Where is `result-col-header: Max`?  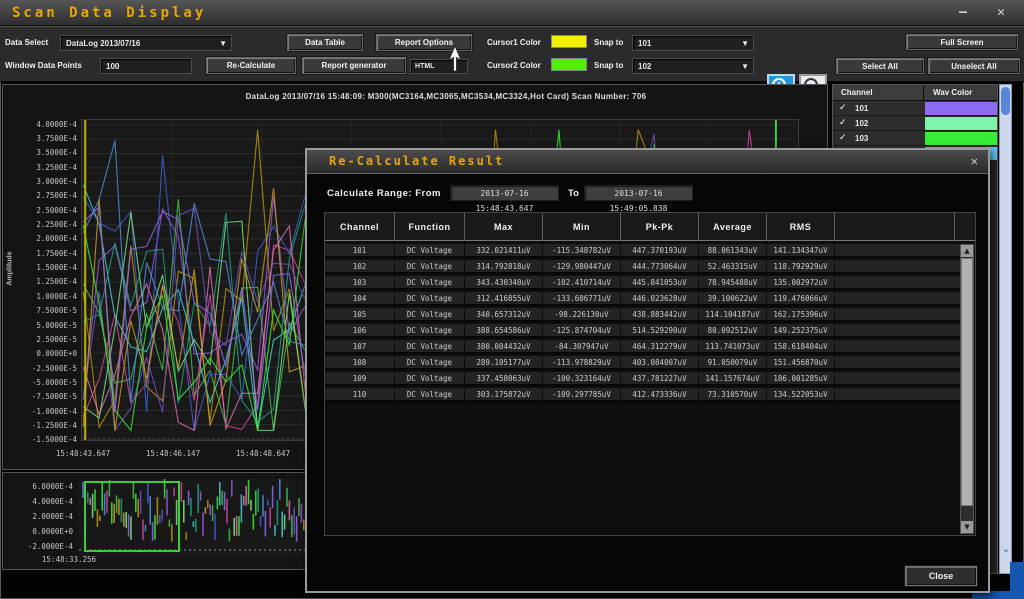
result-col-header: Max is located at coordinates (504, 227).